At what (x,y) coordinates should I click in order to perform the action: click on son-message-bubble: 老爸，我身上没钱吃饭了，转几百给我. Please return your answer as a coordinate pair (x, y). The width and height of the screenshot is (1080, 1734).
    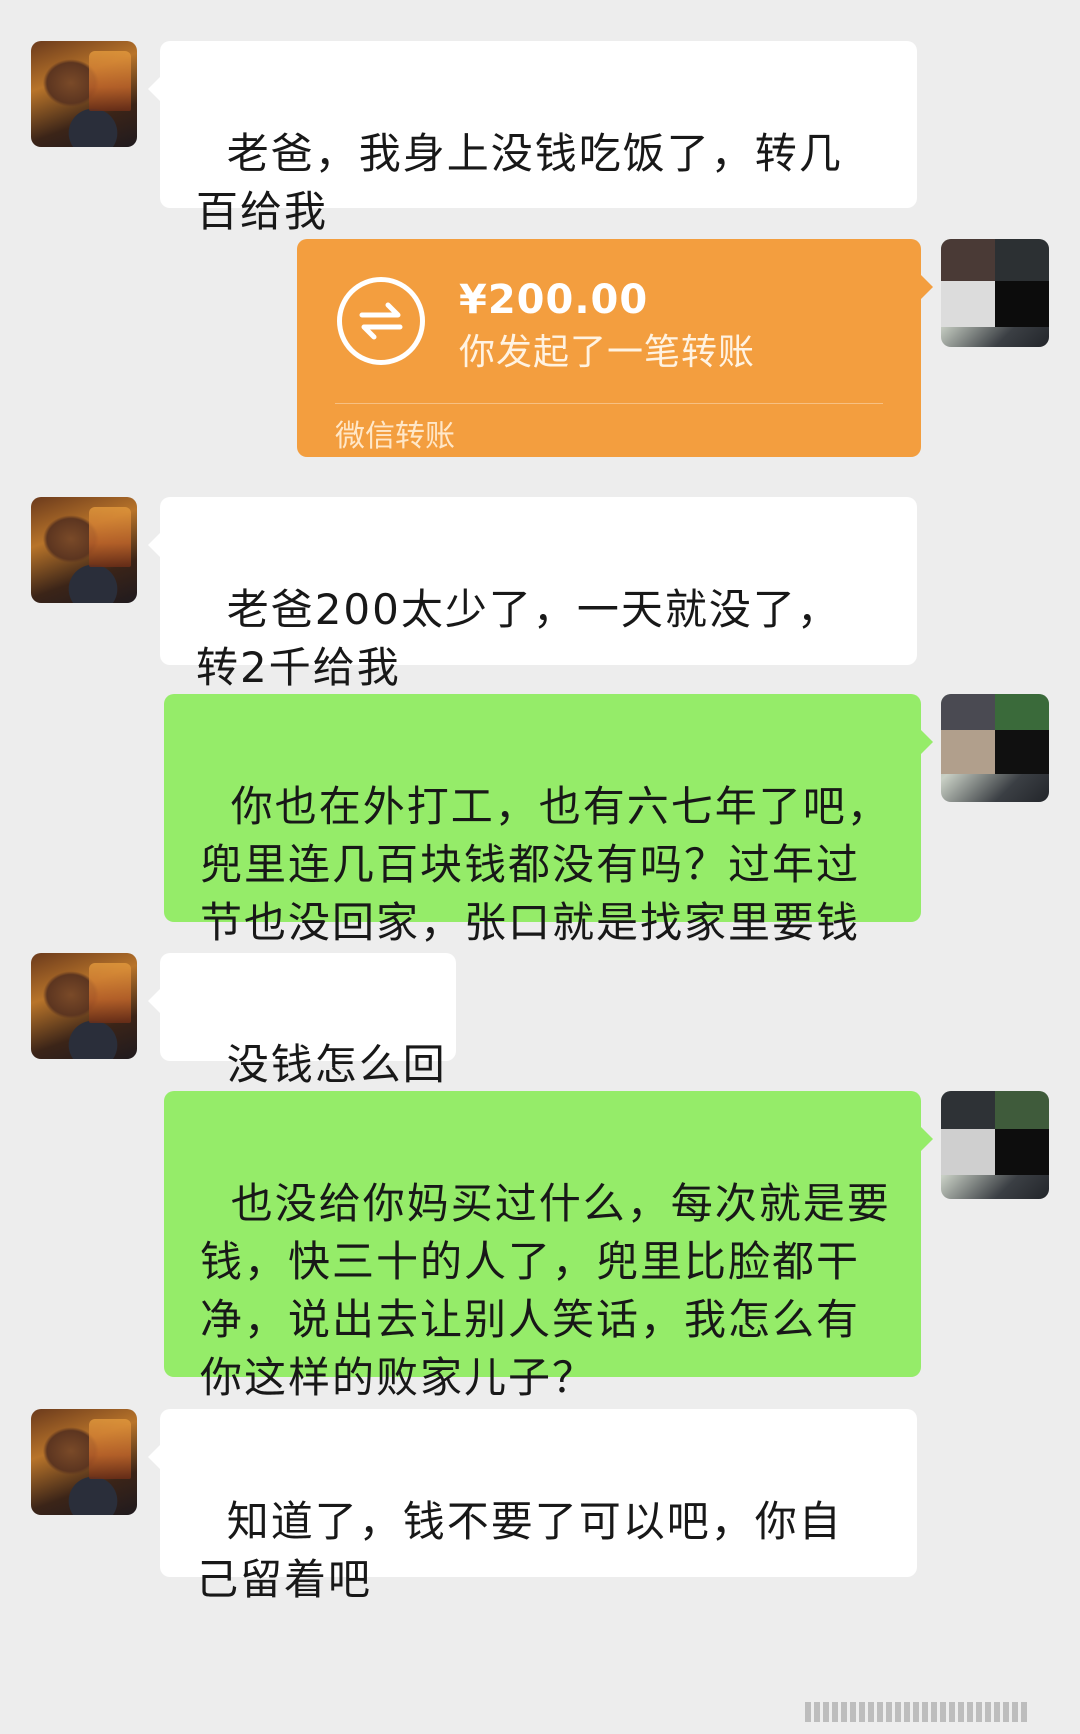
    Looking at the image, I should click on (532, 138).